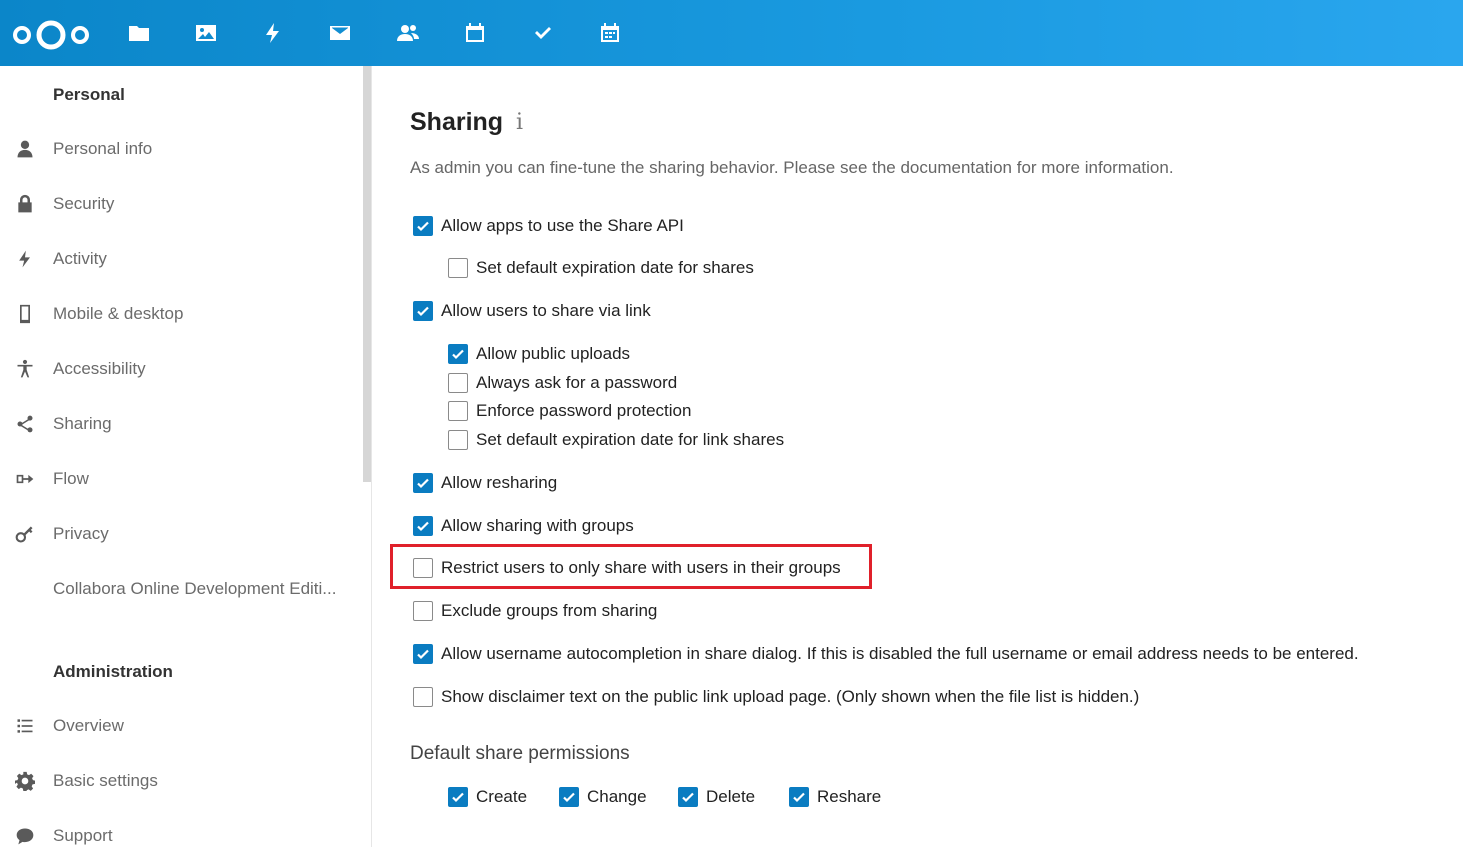 The height and width of the screenshot is (858, 1463). Describe the element at coordinates (89, 94) in the screenshot. I see `personal-section-title: Personal` at that location.